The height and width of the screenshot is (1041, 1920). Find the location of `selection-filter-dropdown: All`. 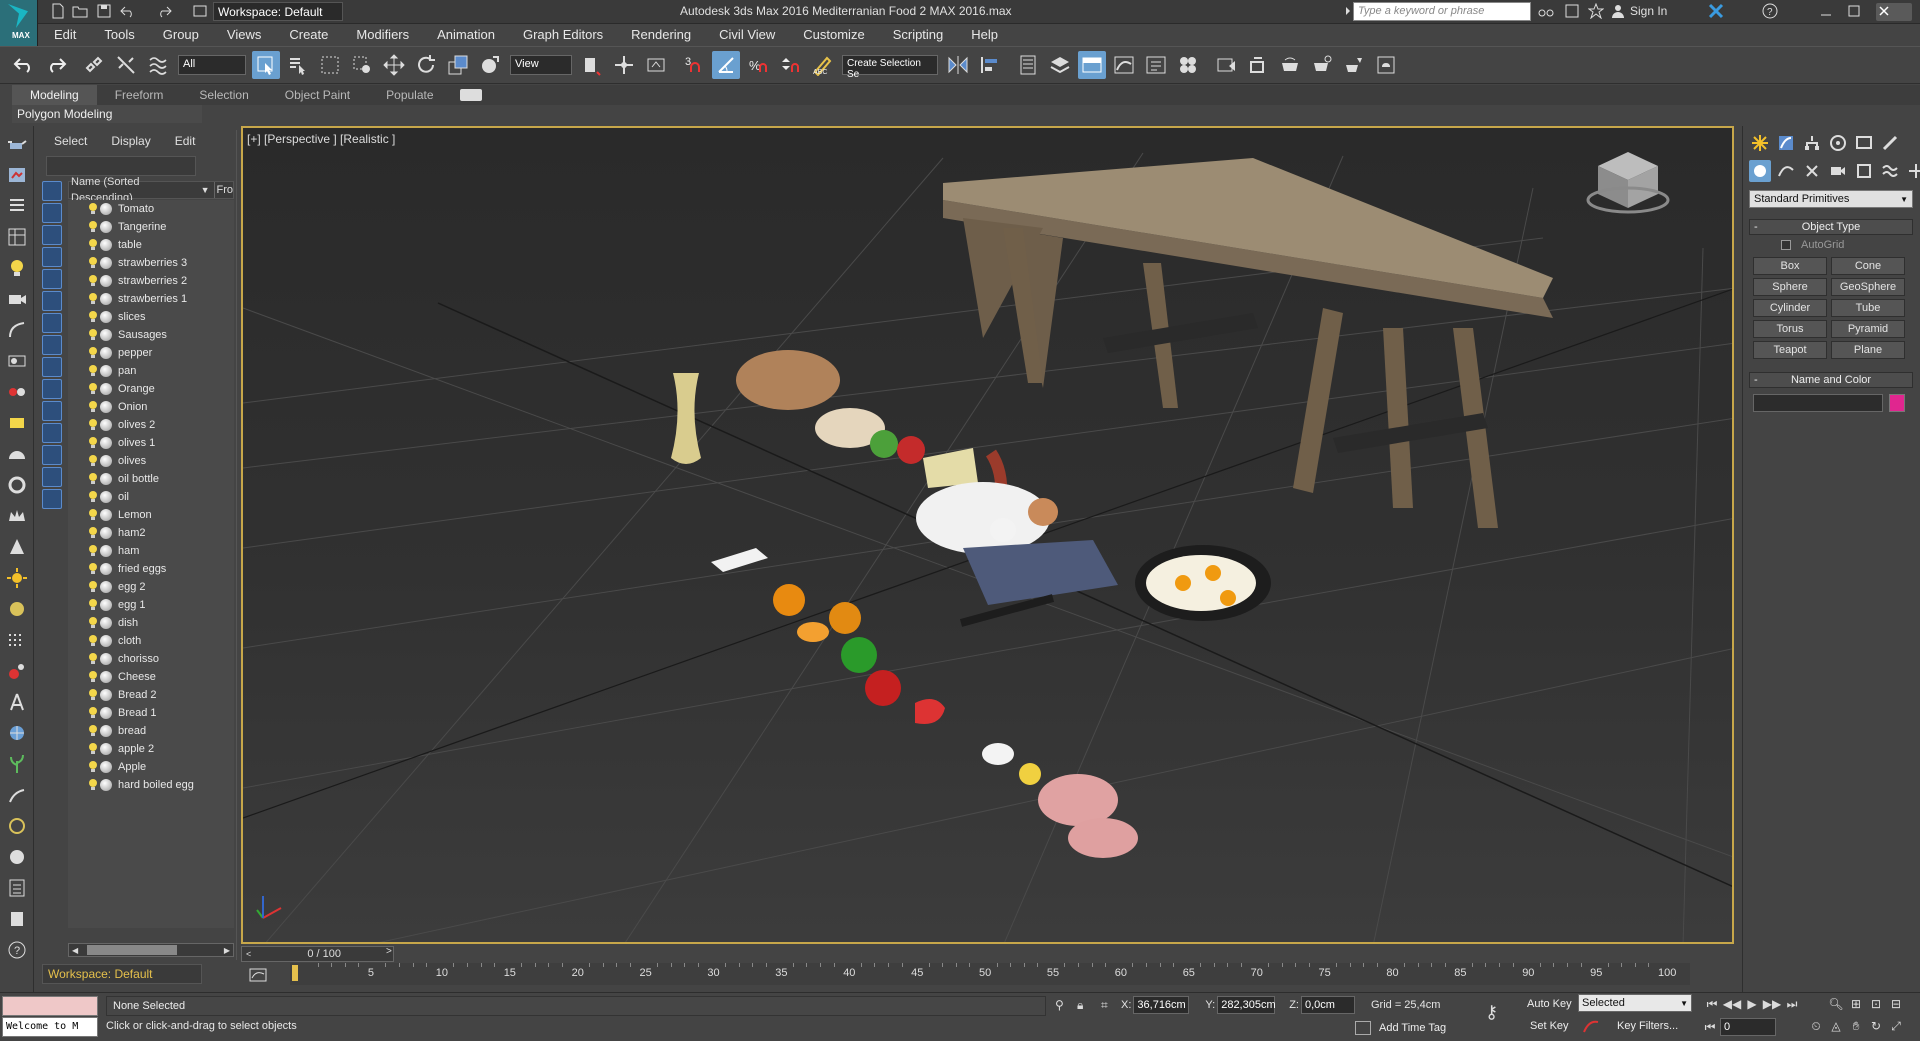

selection-filter-dropdown: All is located at coordinates (212, 65).